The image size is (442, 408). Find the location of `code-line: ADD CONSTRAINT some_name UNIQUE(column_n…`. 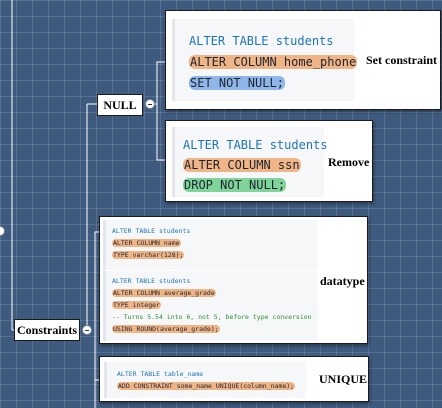

code-line: ADD CONSTRAINT some_name UNIQUE(column_n… is located at coordinates (206, 386).